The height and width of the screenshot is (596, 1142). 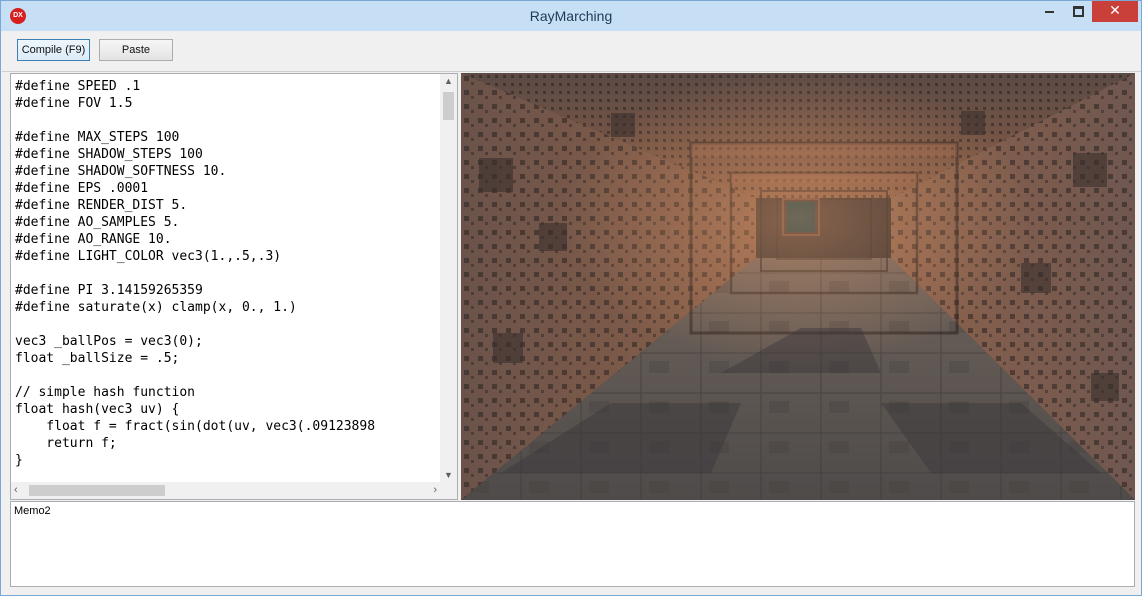 I want to click on window-title: RayMarching, so click(x=571, y=16).